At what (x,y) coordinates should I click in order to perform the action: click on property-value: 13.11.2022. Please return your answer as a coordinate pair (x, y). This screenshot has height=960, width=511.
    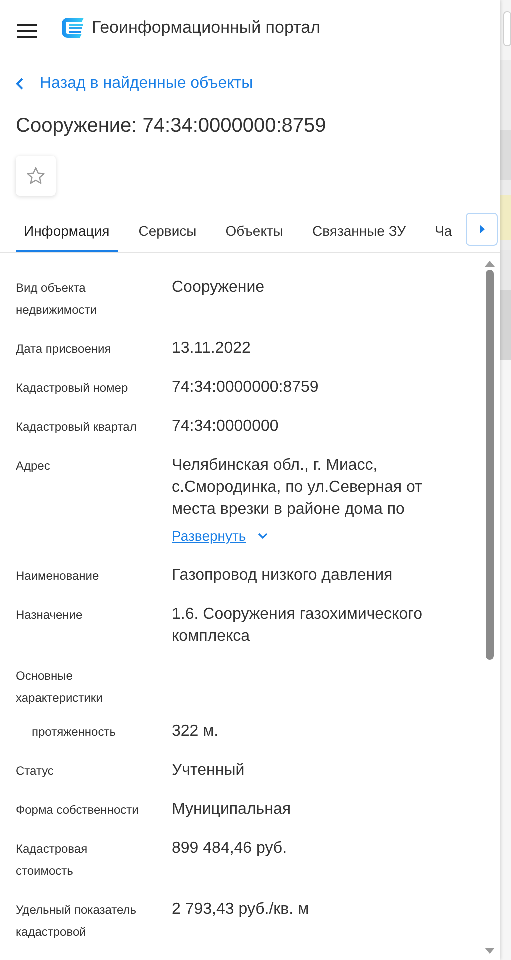
    Looking at the image, I should click on (212, 349).